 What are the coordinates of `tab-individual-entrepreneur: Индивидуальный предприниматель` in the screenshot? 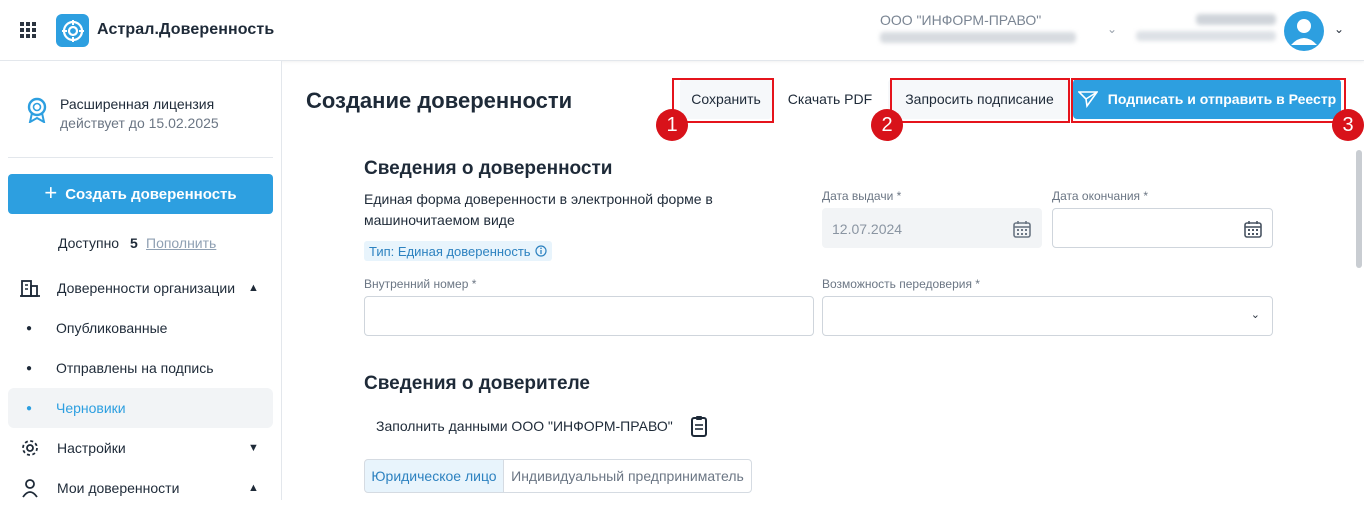 It's located at (627, 476).